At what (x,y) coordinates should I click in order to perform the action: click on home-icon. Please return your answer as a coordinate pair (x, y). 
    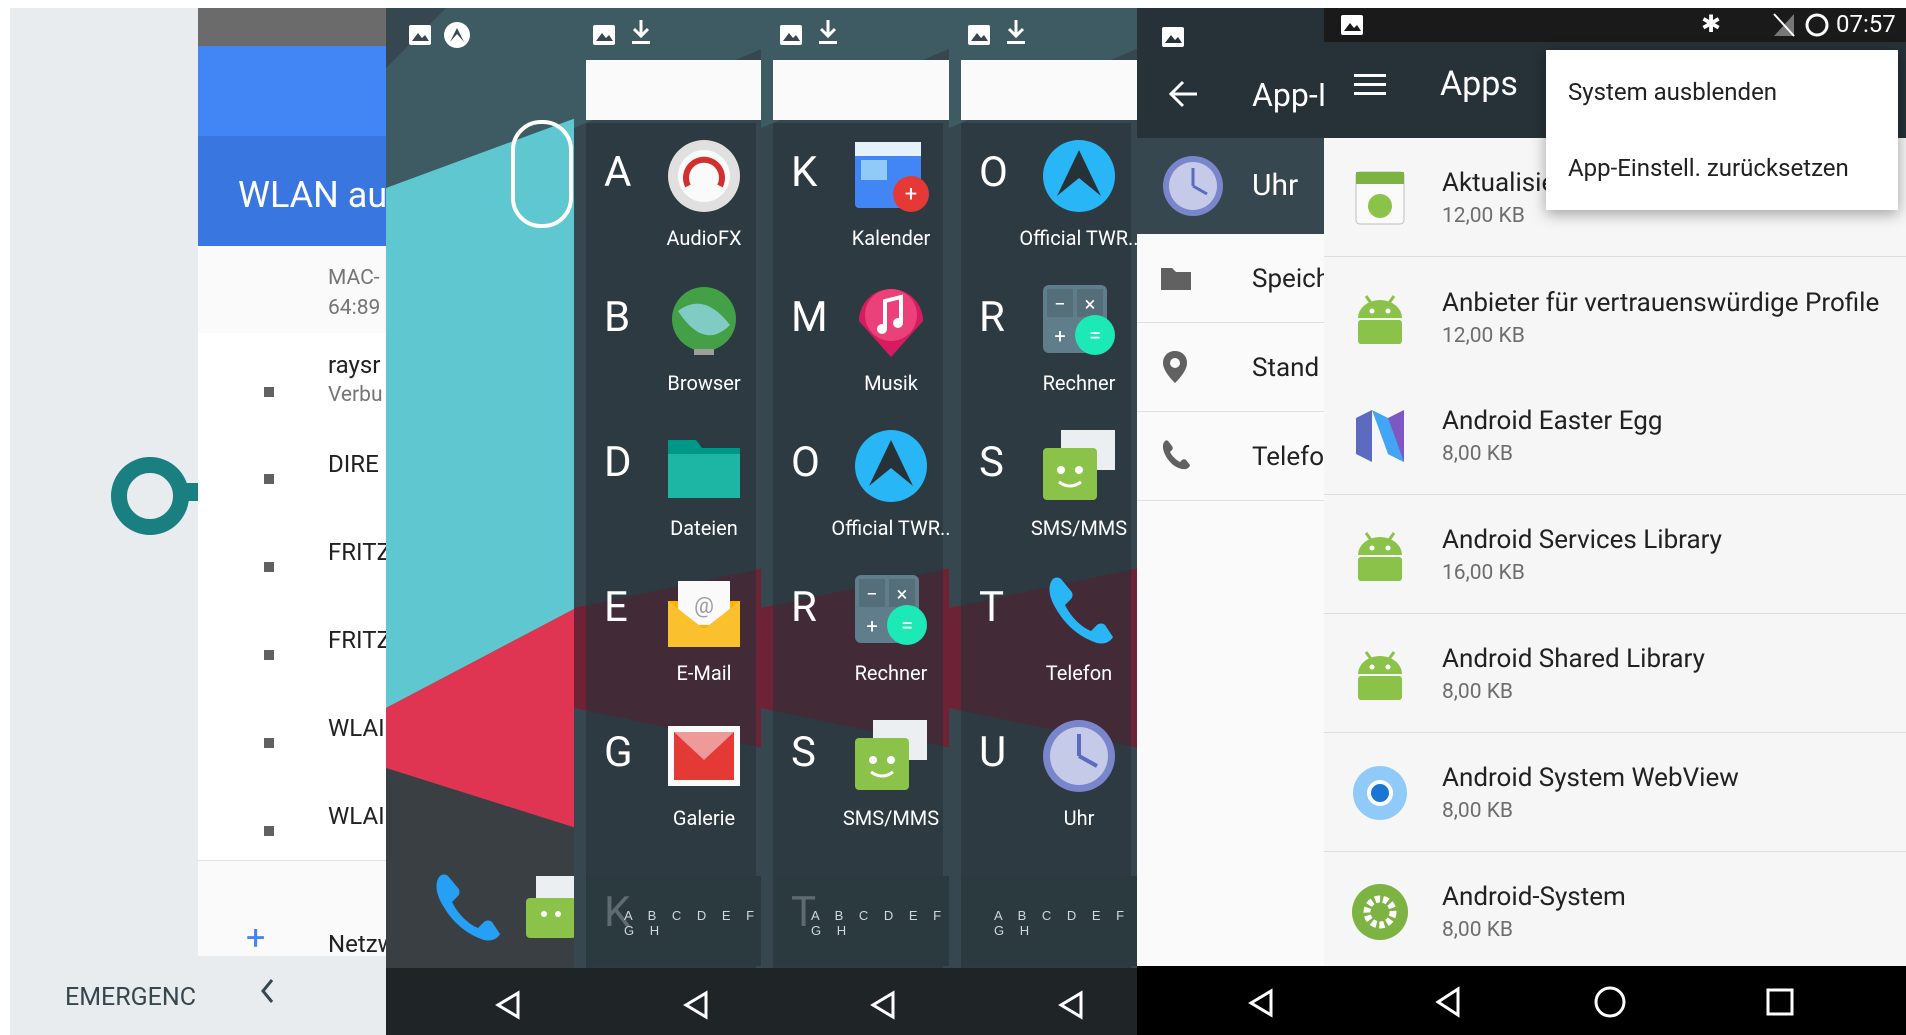
    Looking at the image, I should click on (1610, 1002).